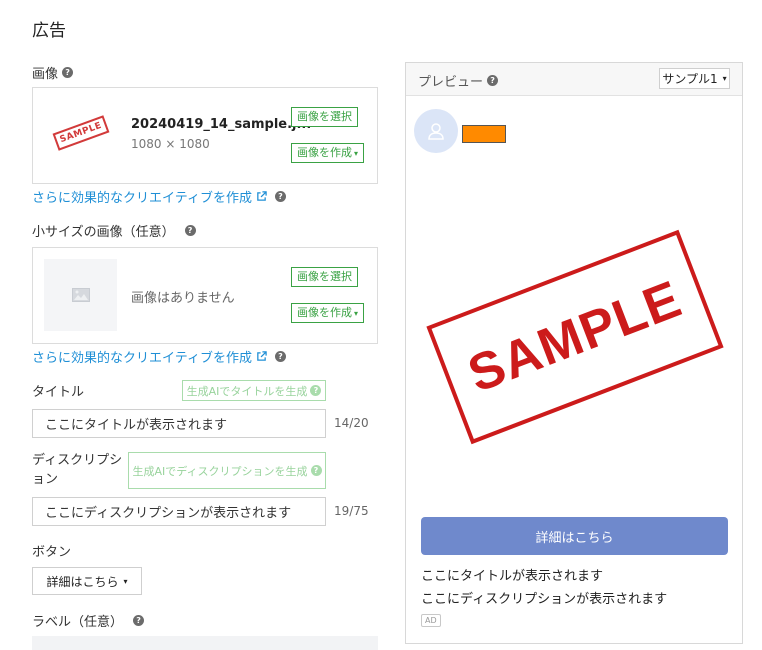 The height and width of the screenshot is (650, 762). What do you see at coordinates (512, 576) in the screenshot?
I see `preview-title: ここにタイトルが表示されます` at bounding box center [512, 576].